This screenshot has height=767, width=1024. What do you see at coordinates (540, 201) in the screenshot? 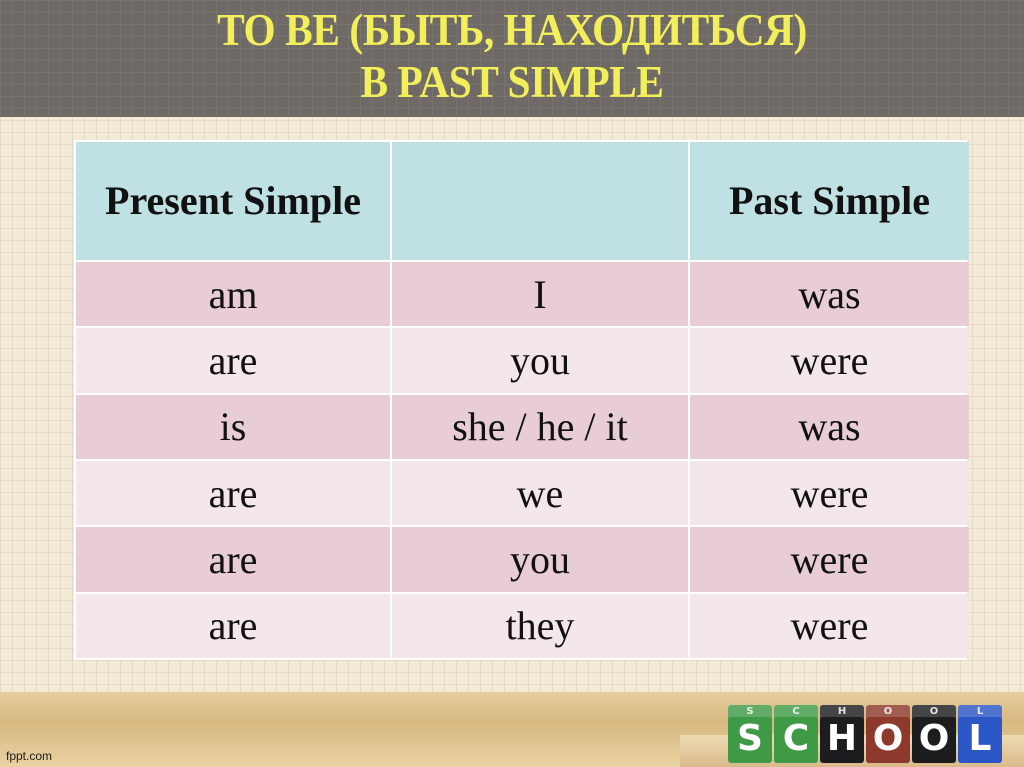
I see `header-pronoun` at bounding box center [540, 201].